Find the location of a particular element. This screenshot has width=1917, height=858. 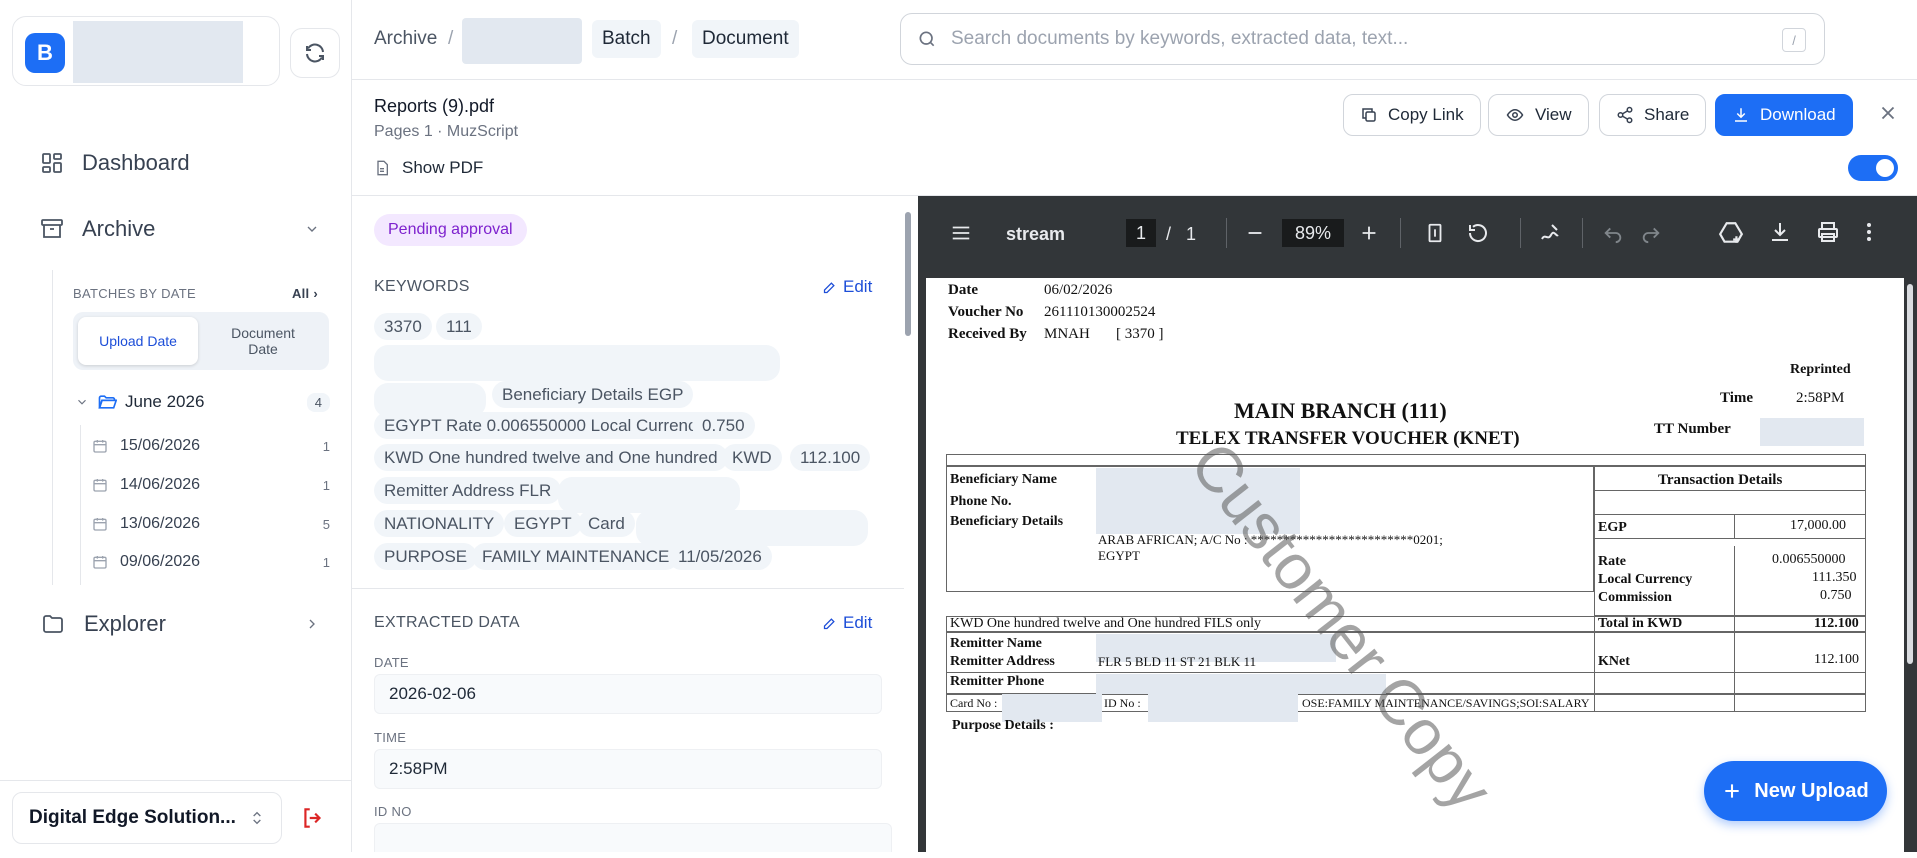

pdf-text: Remitter Phone is located at coordinates (997, 681).